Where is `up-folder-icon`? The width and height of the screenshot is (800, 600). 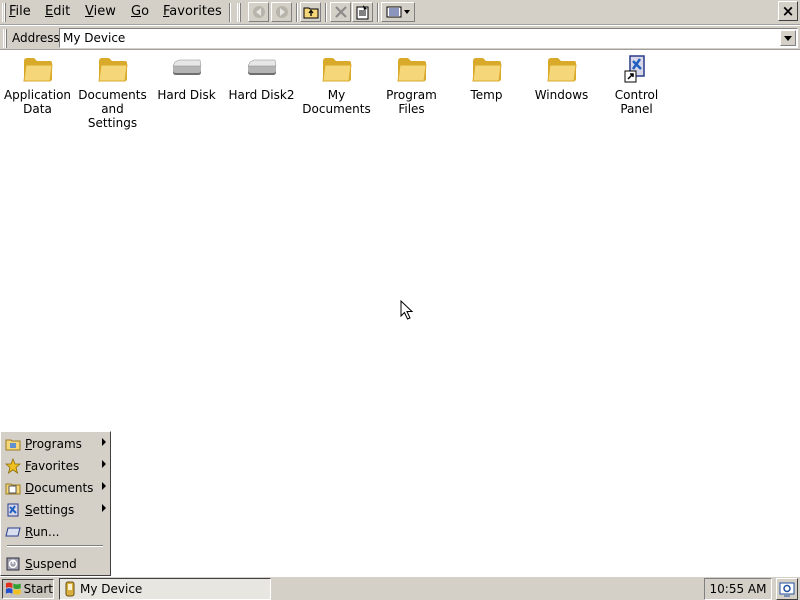
up-folder-icon is located at coordinates (310, 13).